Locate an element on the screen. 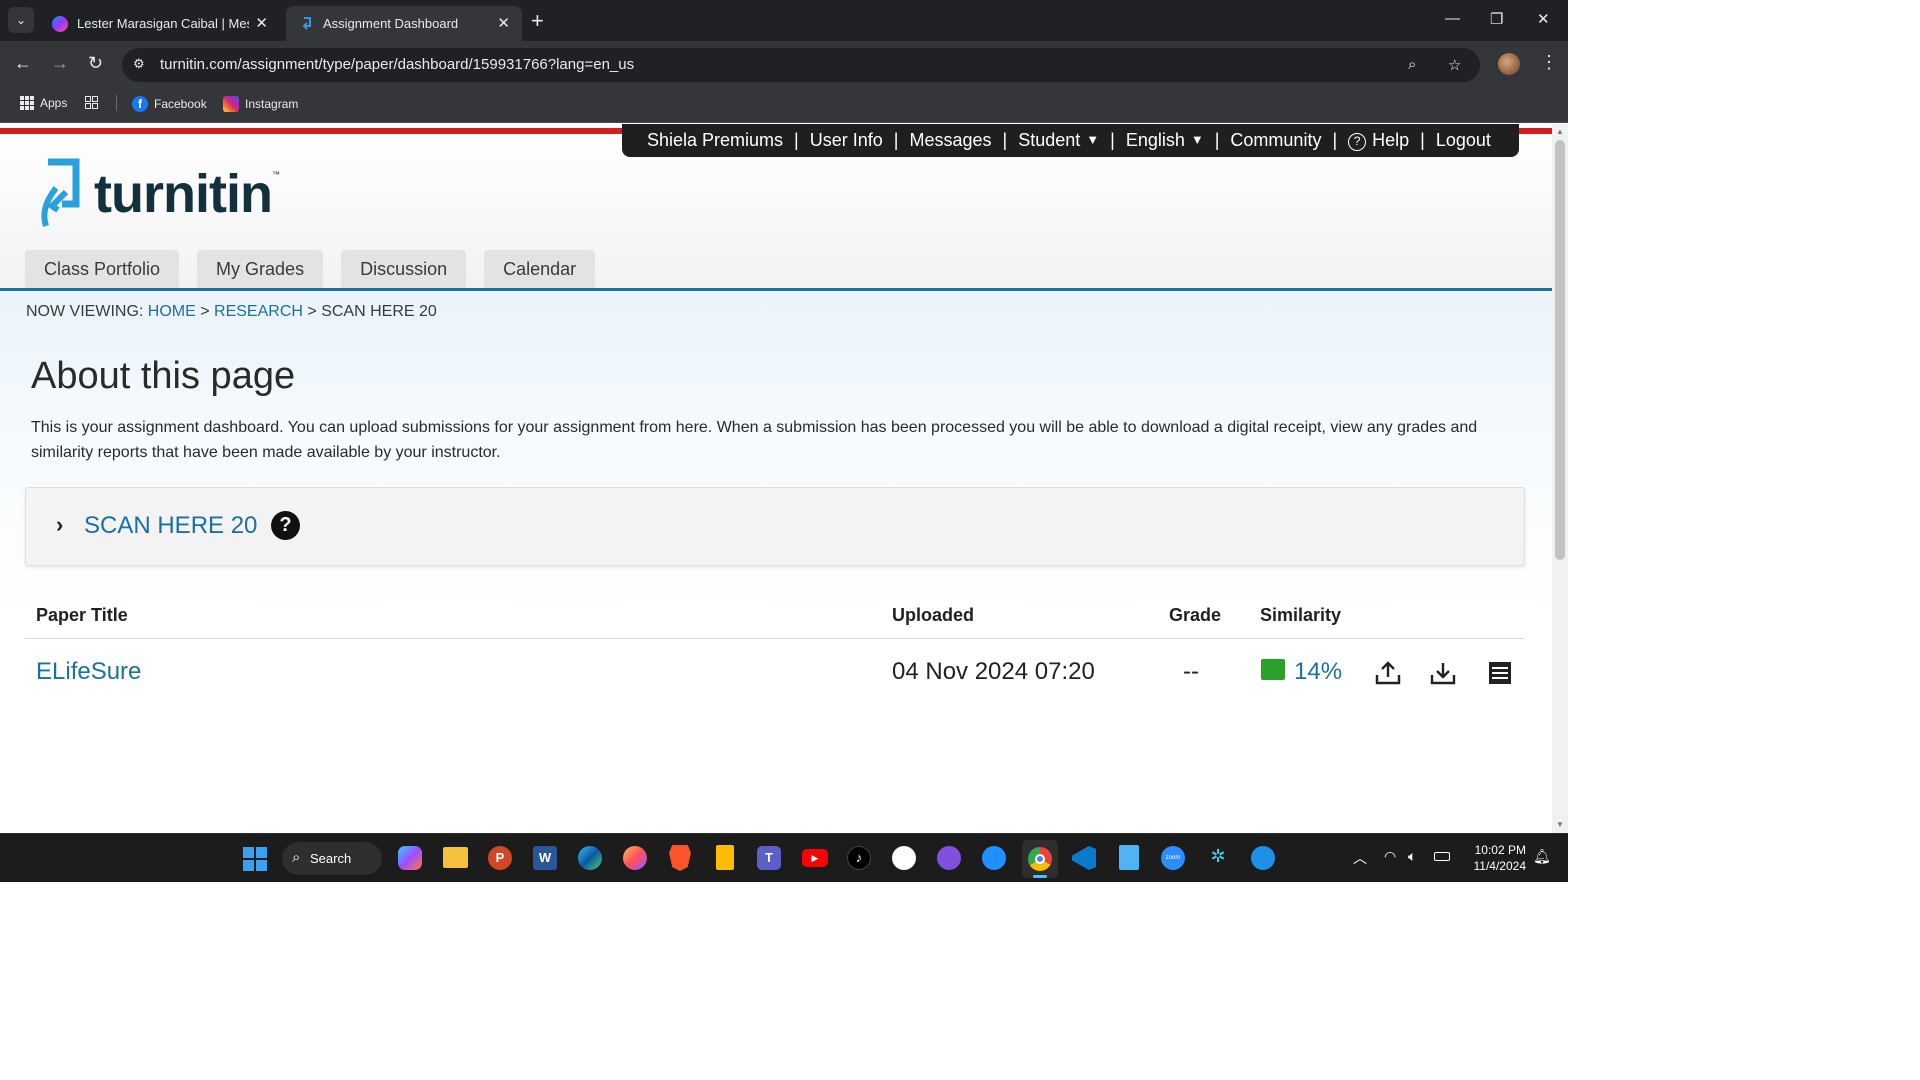 Image resolution: width=1920 pixels, height=1080 pixels. nav-community: Community is located at coordinates (1275, 140).